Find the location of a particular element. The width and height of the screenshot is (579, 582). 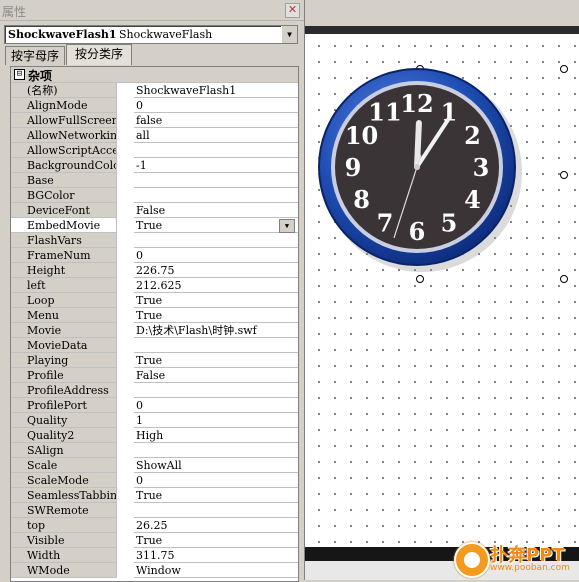

property-row: ScaleMode 0 is located at coordinates (154, 480).